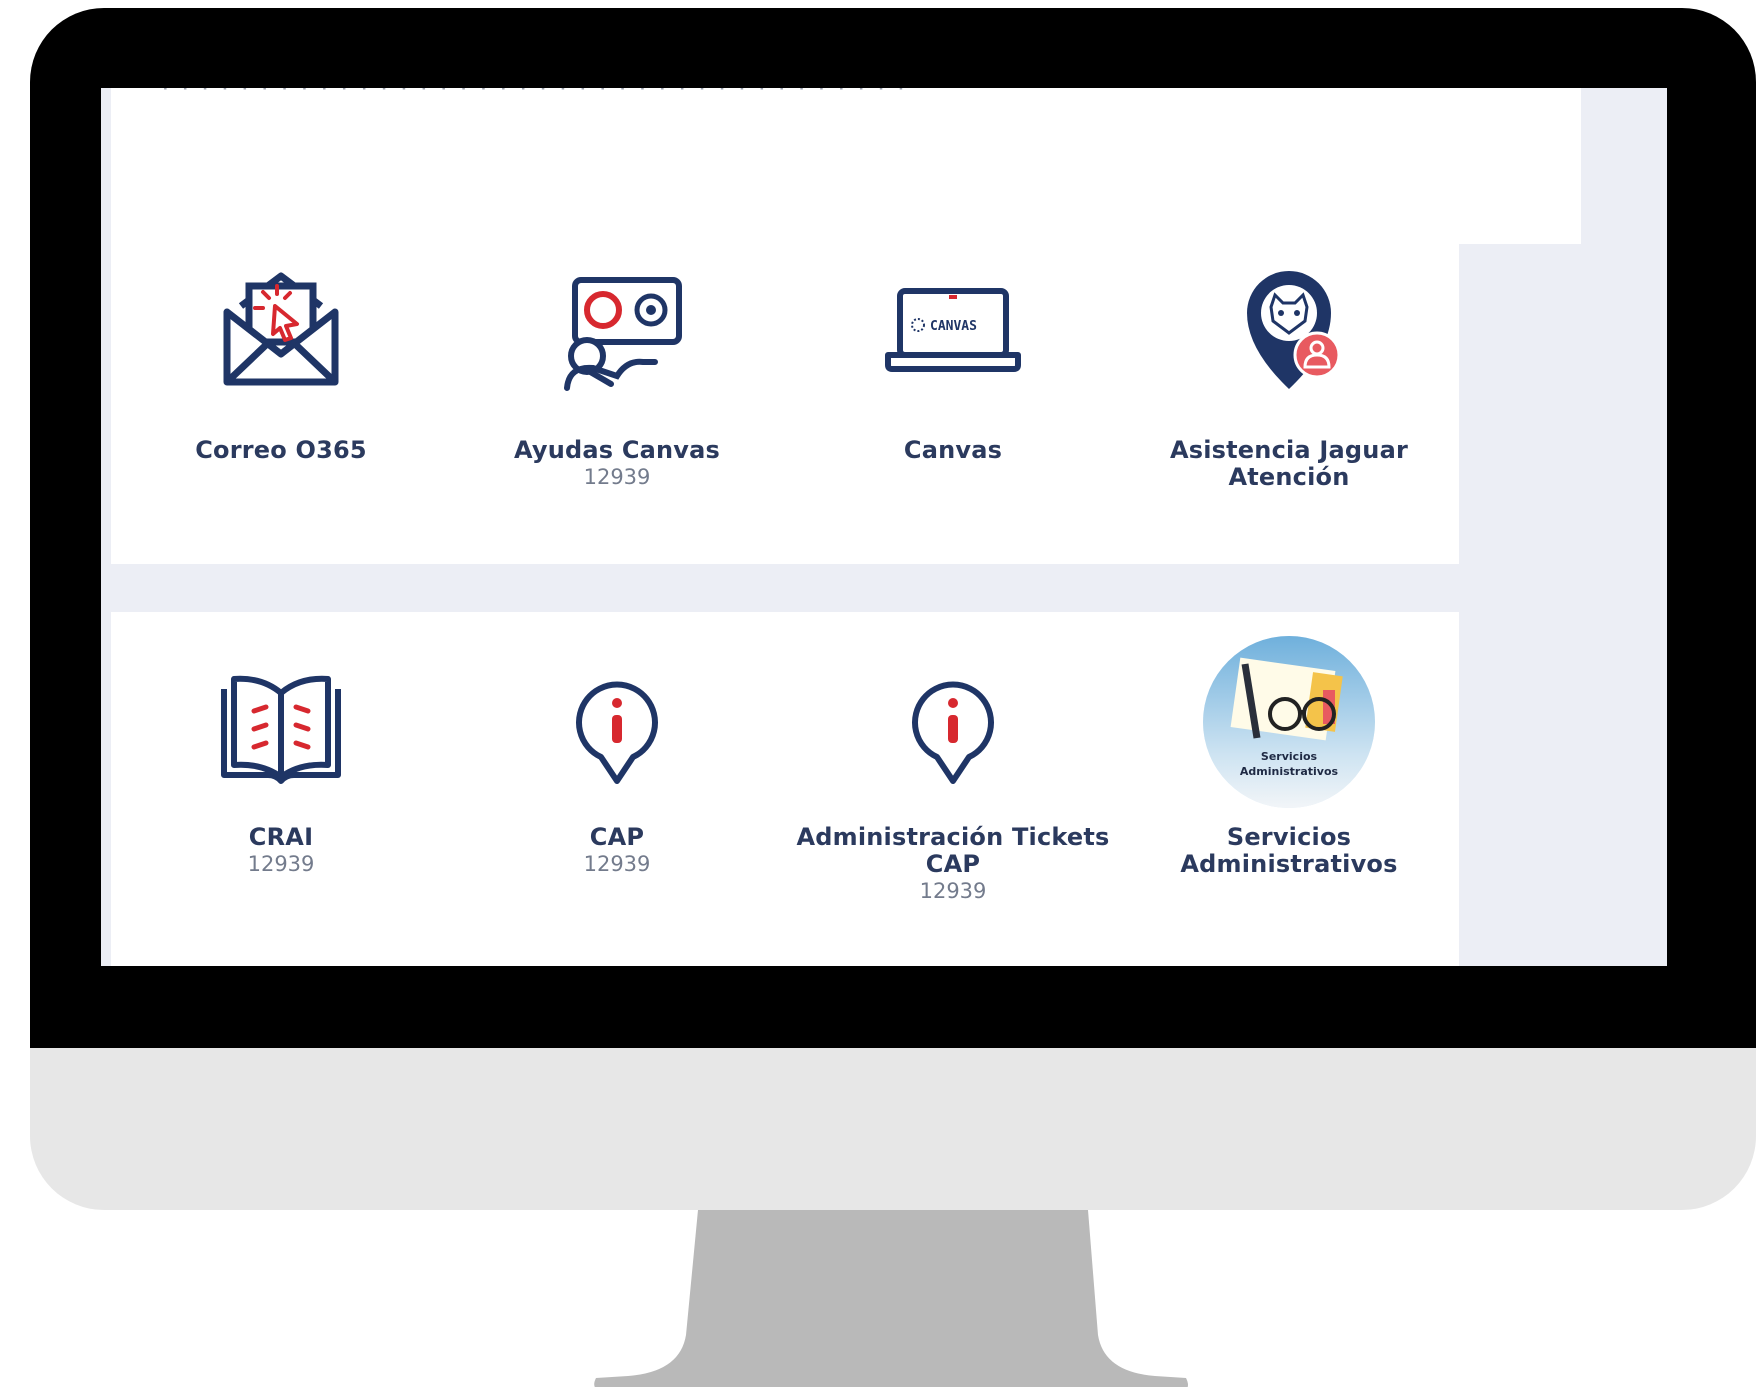 This screenshot has height=1387, width=1756. What do you see at coordinates (1289, 756) in the screenshot?
I see `badge-line-1: Servicios` at bounding box center [1289, 756].